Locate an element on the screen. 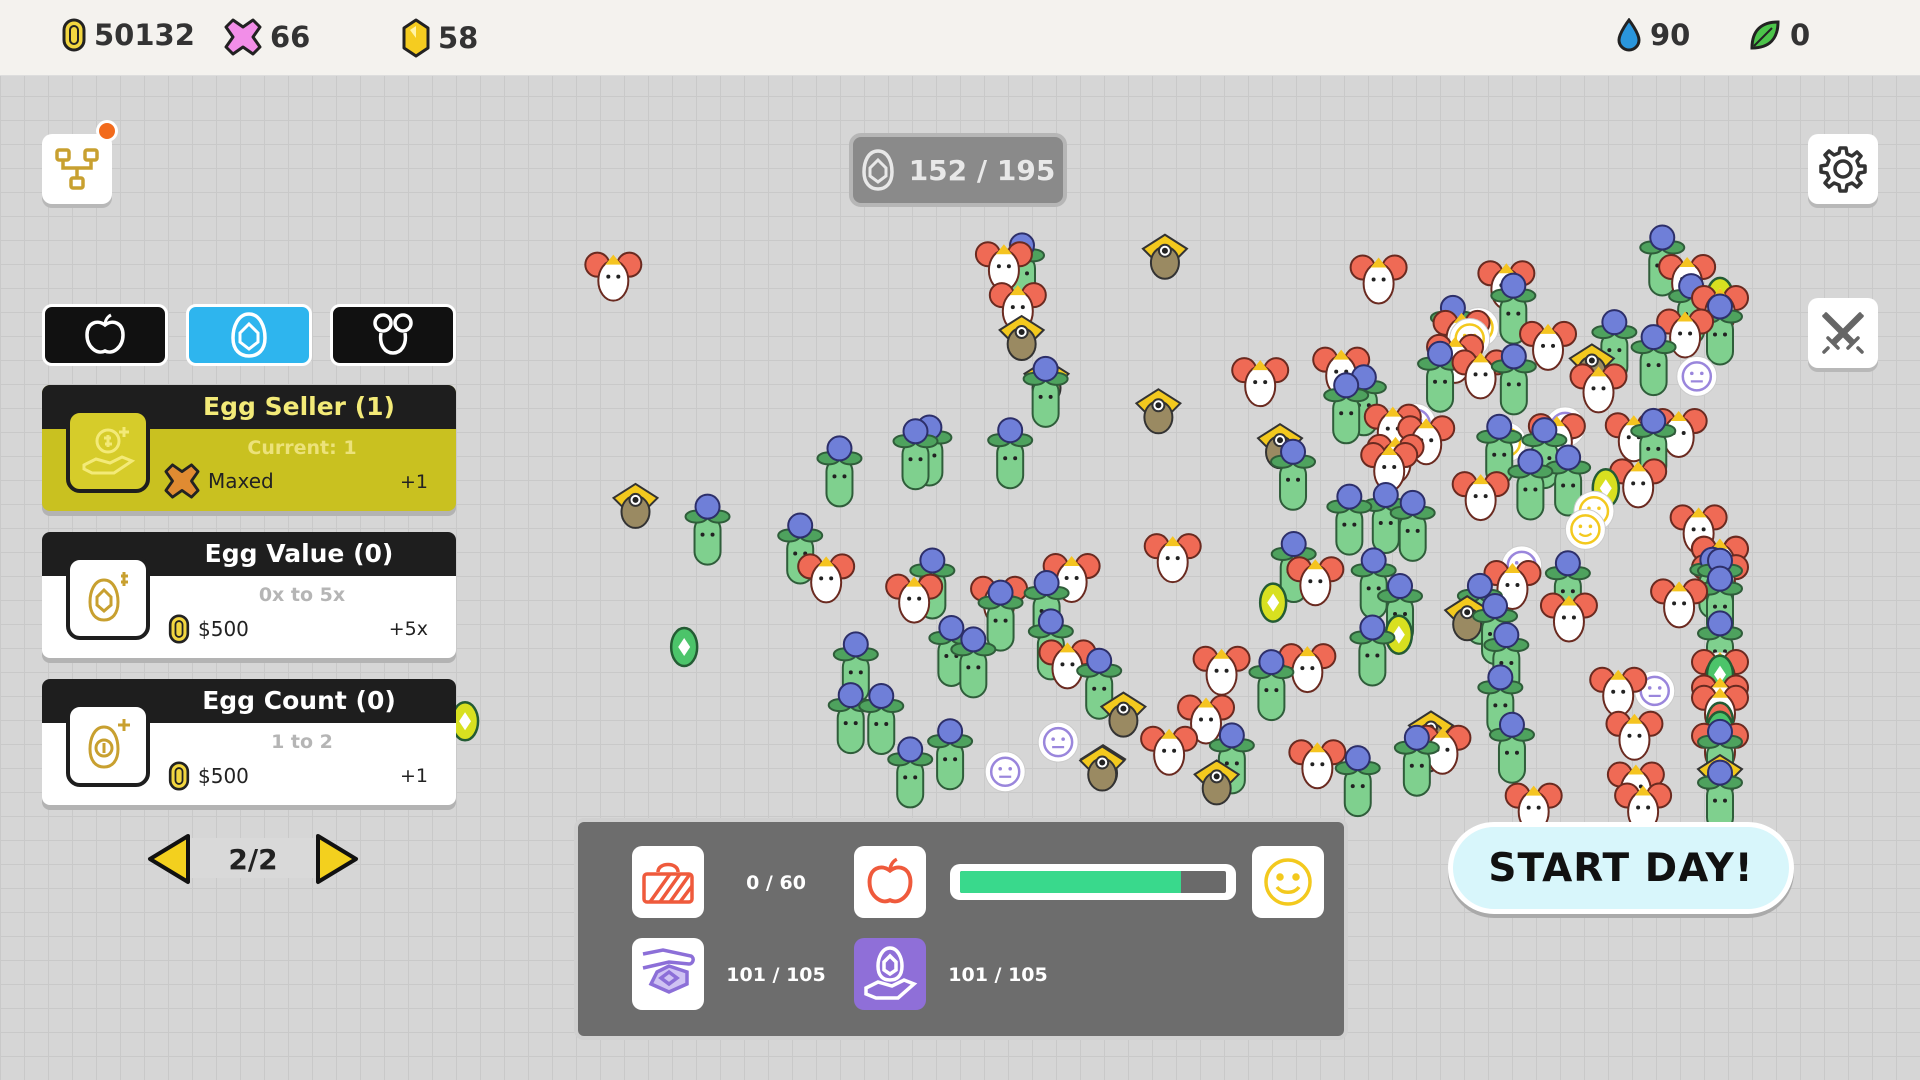  happy-bubble-icon is located at coordinates (1585, 529).